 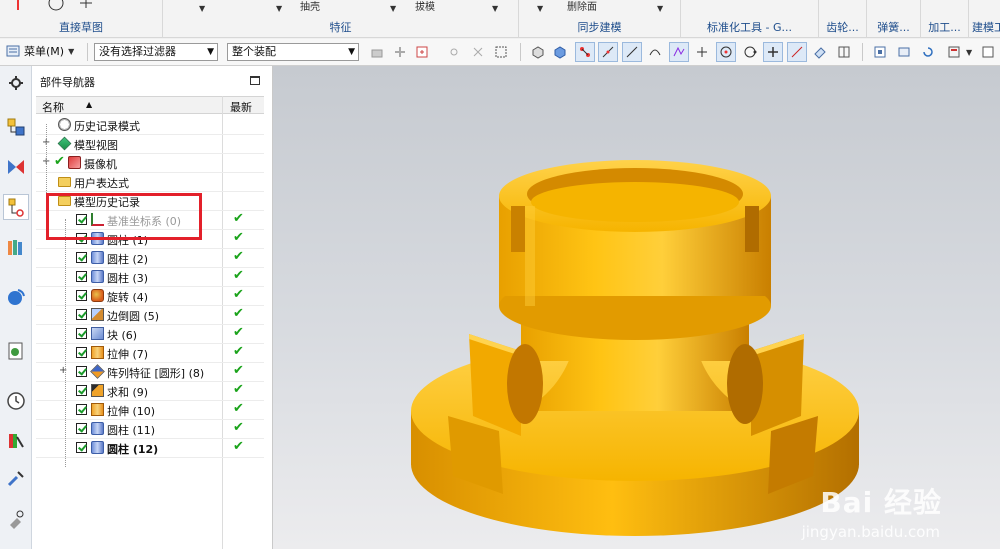 What do you see at coordinates (560, 52) in the screenshot?
I see `solid-body-icon` at bounding box center [560, 52].